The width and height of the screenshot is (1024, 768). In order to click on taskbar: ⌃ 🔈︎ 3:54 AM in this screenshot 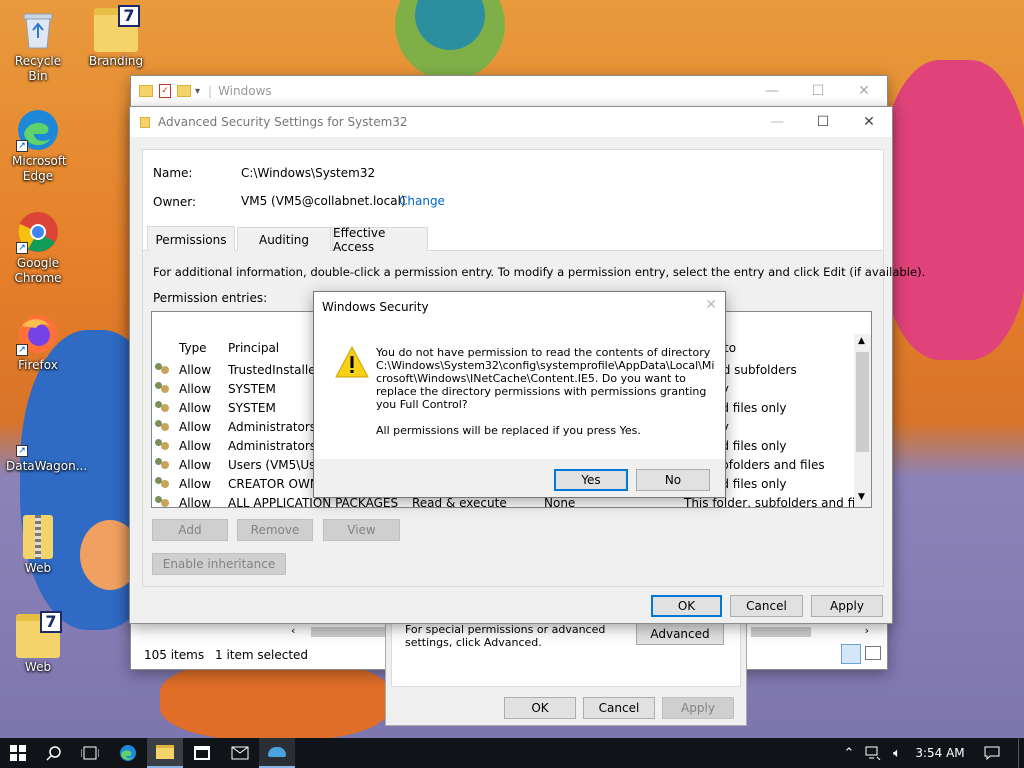, I will do `click(512, 753)`.